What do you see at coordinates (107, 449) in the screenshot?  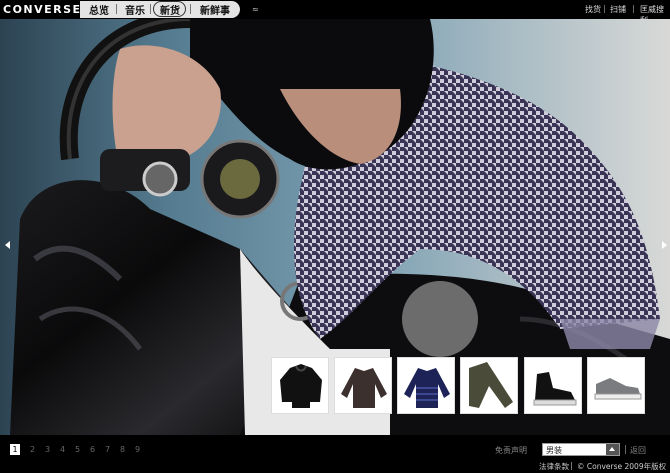 I see `page-7: 7` at bounding box center [107, 449].